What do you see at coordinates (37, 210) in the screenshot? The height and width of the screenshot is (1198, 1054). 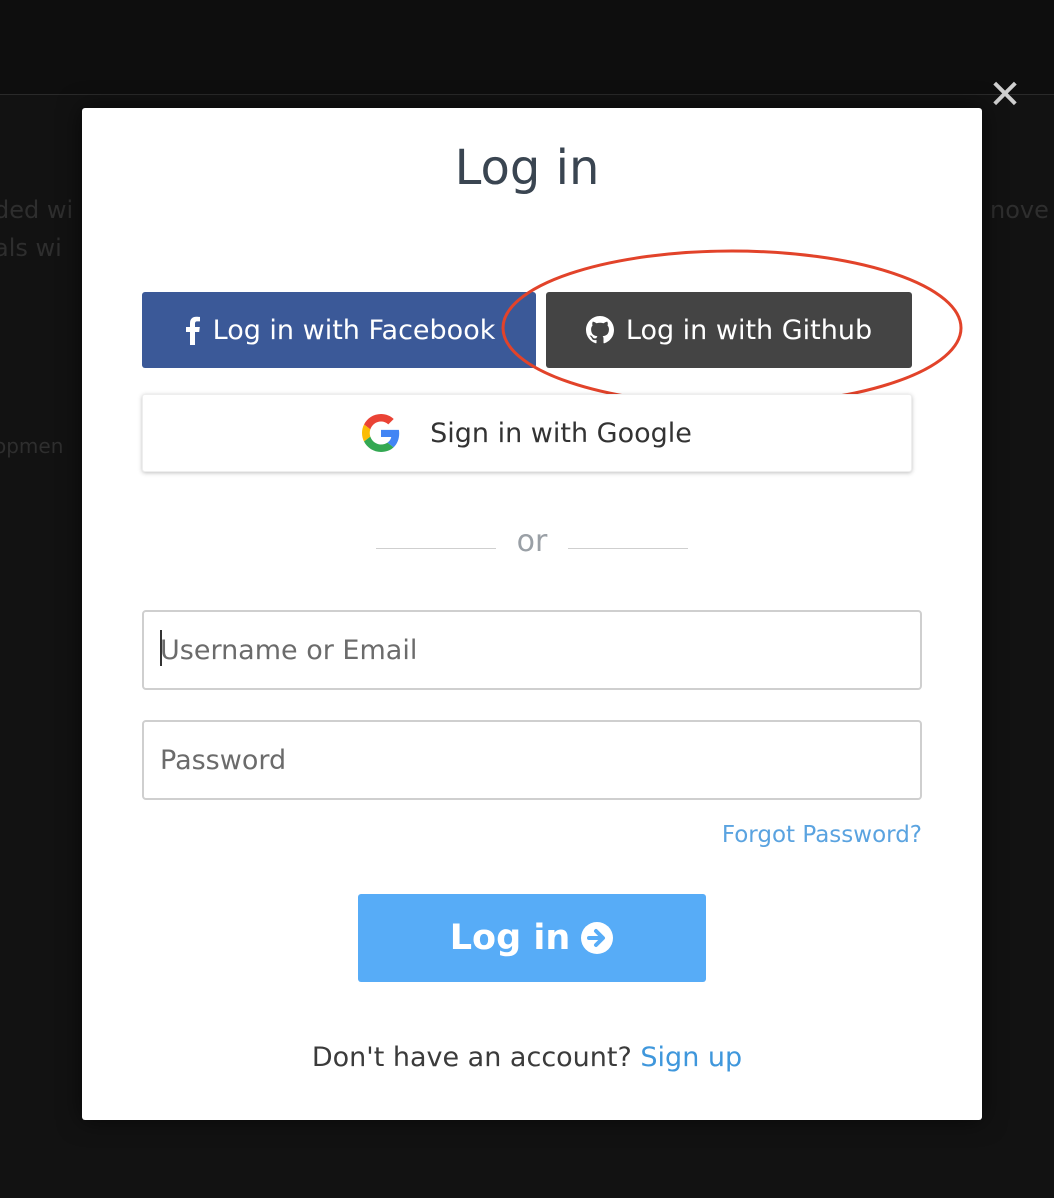 I see `background-text: ded wi` at bounding box center [37, 210].